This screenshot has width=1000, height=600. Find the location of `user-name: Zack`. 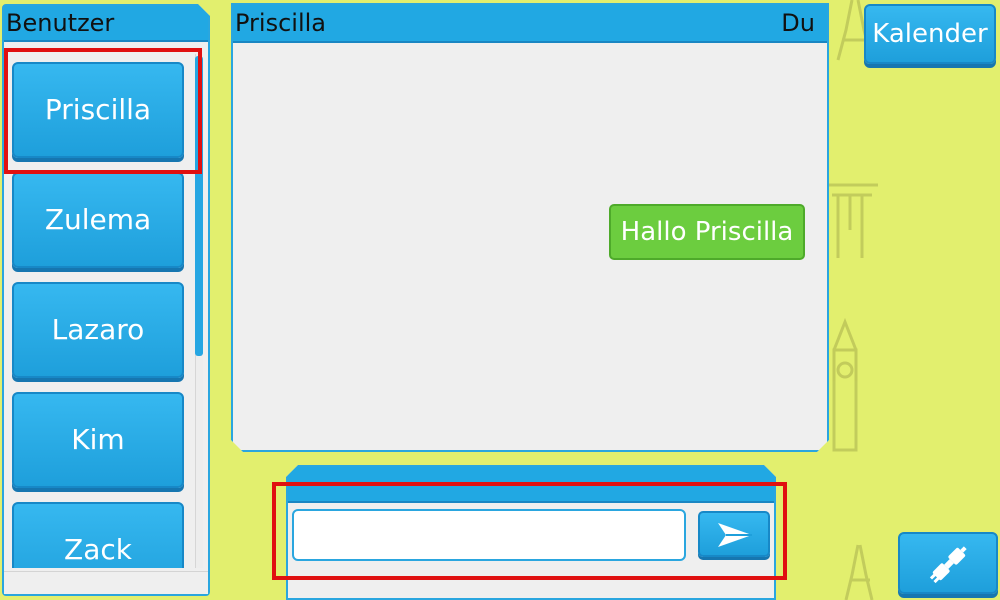

user-name: Zack is located at coordinates (98, 549).